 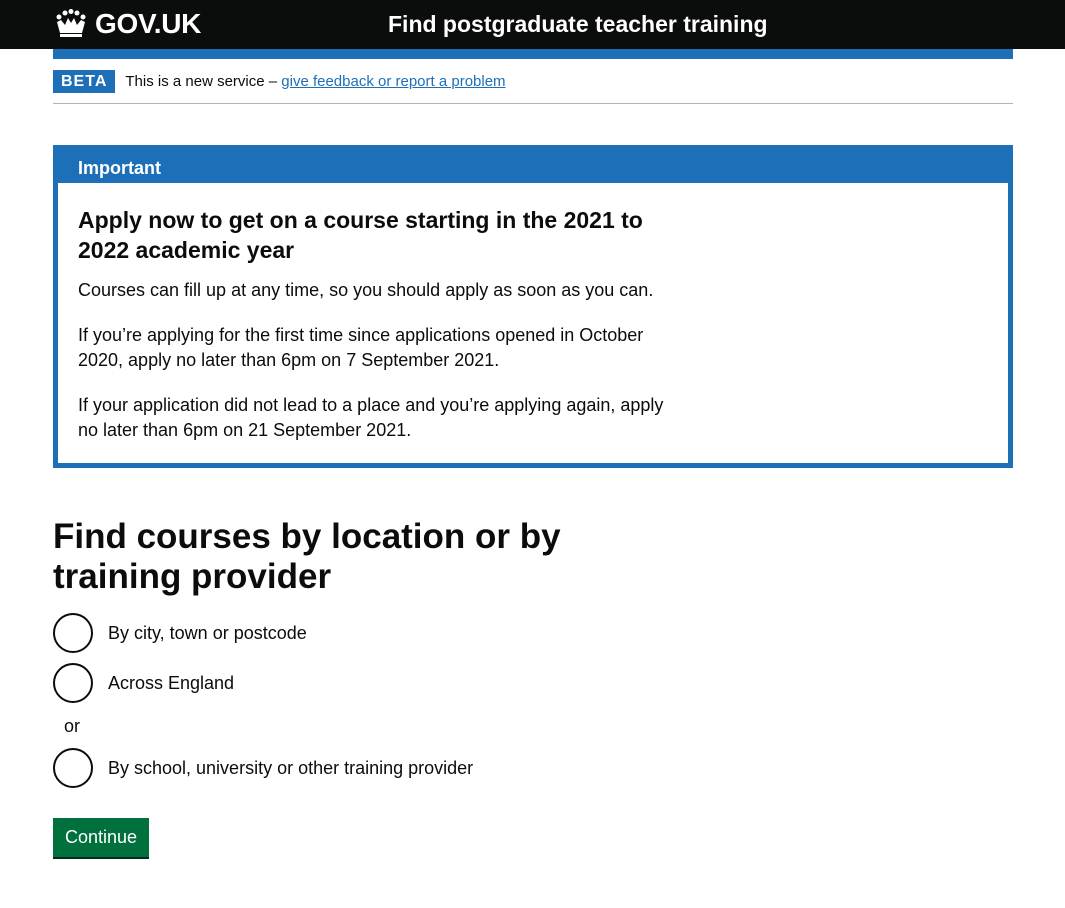 What do you see at coordinates (101, 837) in the screenshot?
I see `continue-button: Continue` at bounding box center [101, 837].